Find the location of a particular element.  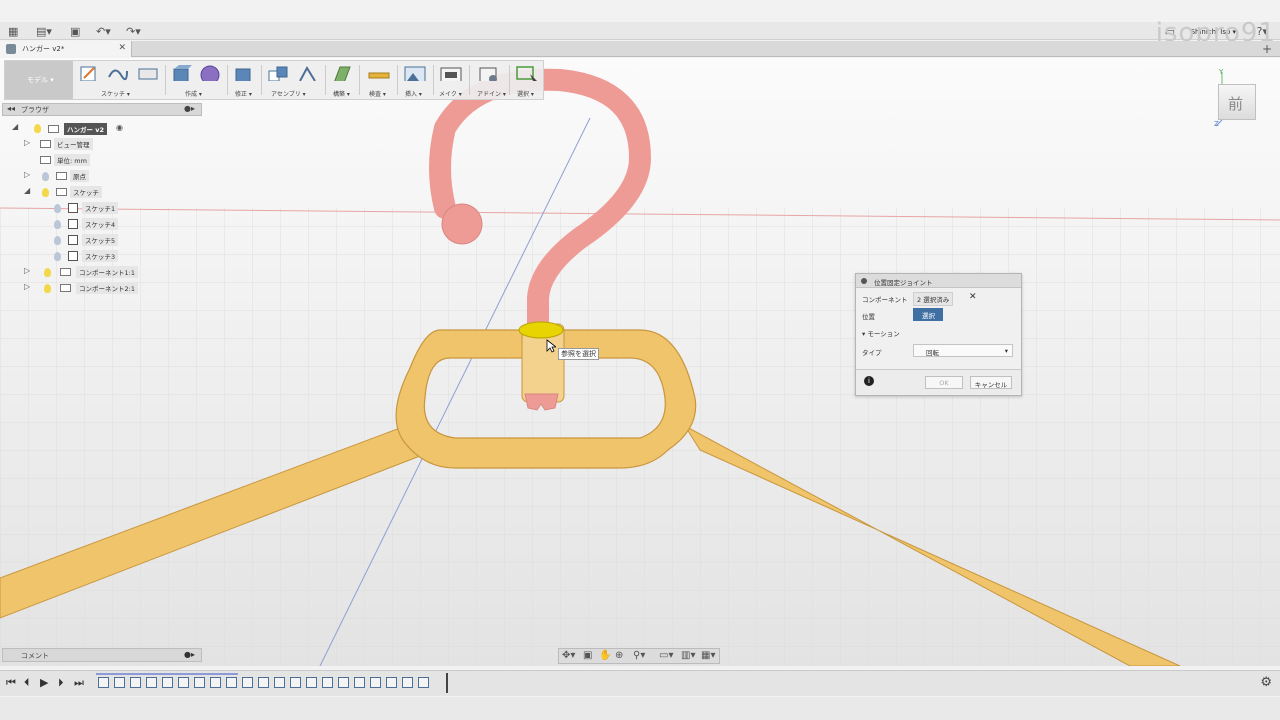

go-to-end-icon: ⏭ is located at coordinates (79, 683).